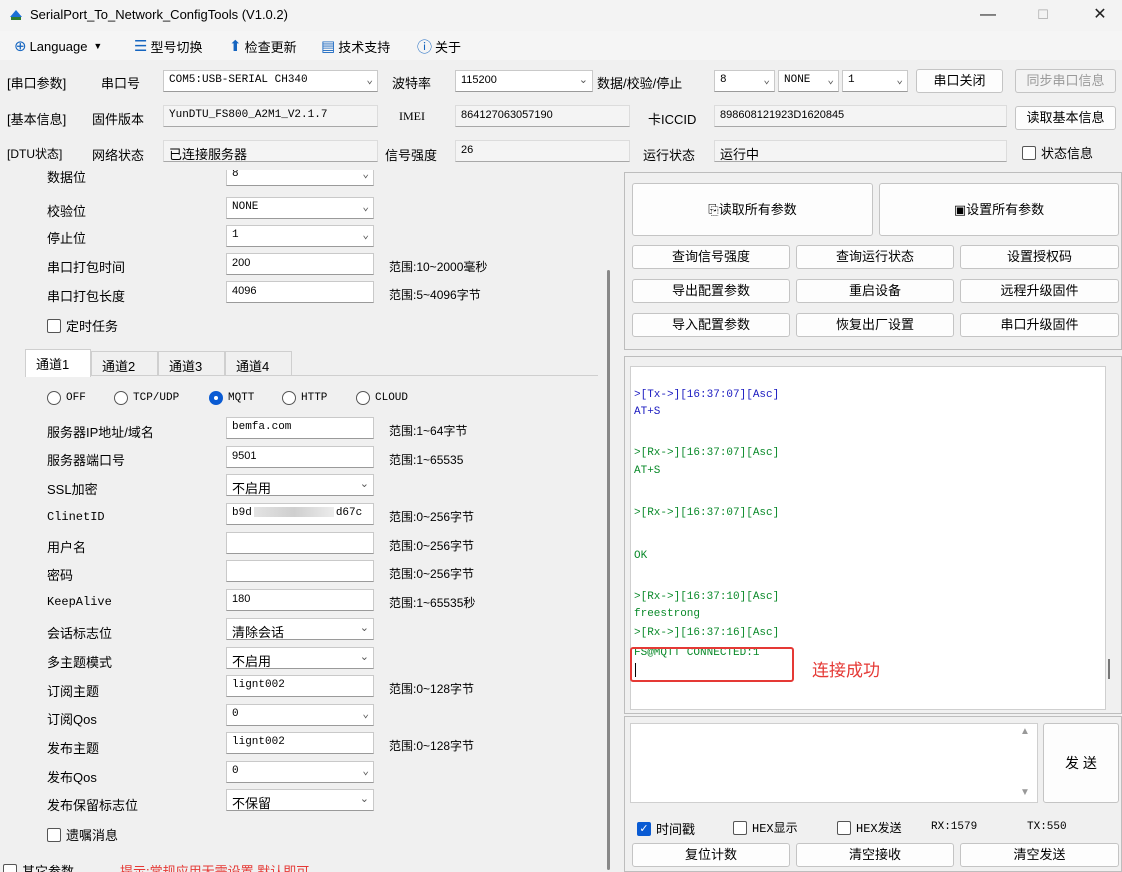 The image size is (1122, 872). I want to click on protocol-http-radio: HTTP, so click(304, 398).